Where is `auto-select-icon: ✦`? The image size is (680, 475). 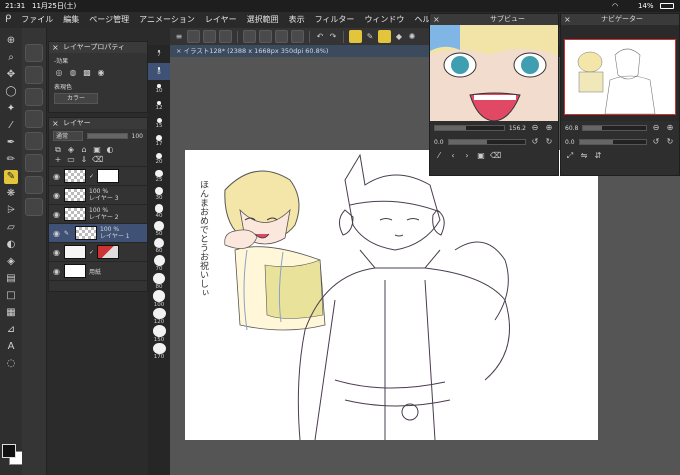
auto-select-icon: ✦ is located at coordinates (11, 109).